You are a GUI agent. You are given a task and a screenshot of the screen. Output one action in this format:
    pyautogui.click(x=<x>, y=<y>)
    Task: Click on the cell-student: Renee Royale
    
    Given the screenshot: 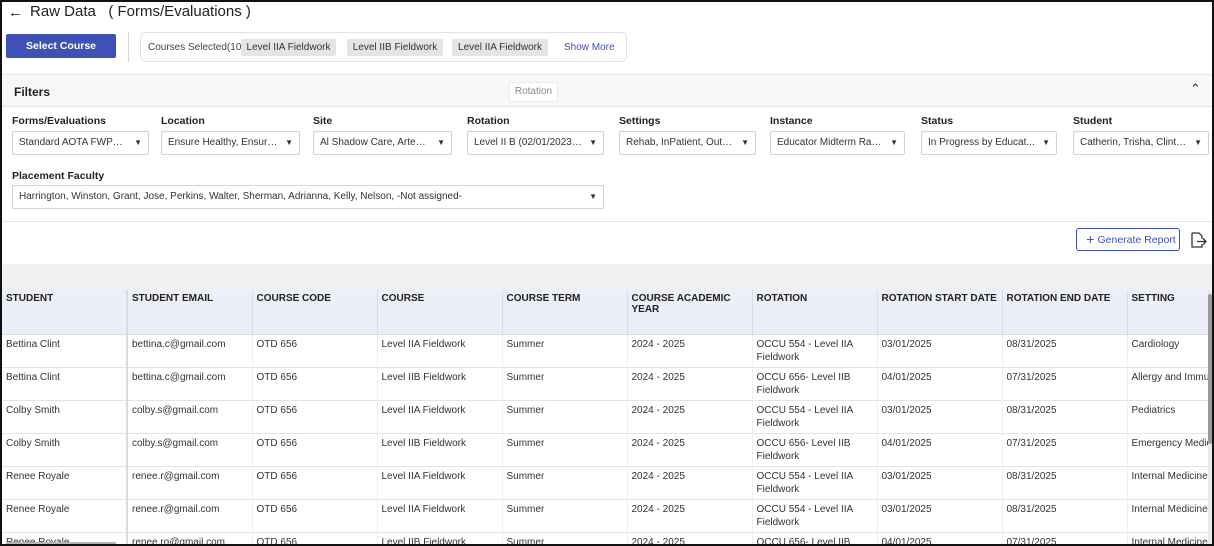 What is the action you would take?
    pyautogui.click(x=65, y=516)
    